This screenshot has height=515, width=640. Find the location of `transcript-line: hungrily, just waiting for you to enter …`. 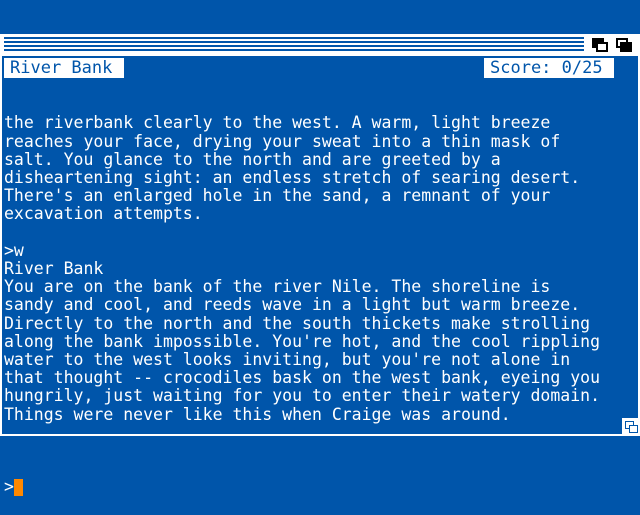

transcript-line: hungrily, just waiting for you to enter … is located at coordinates (302, 396).